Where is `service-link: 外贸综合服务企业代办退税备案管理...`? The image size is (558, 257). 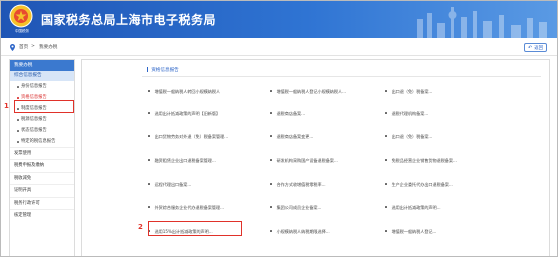
service-link: 外贸综合服务企业代办退税备案管理... is located at coordinates (186, 208).